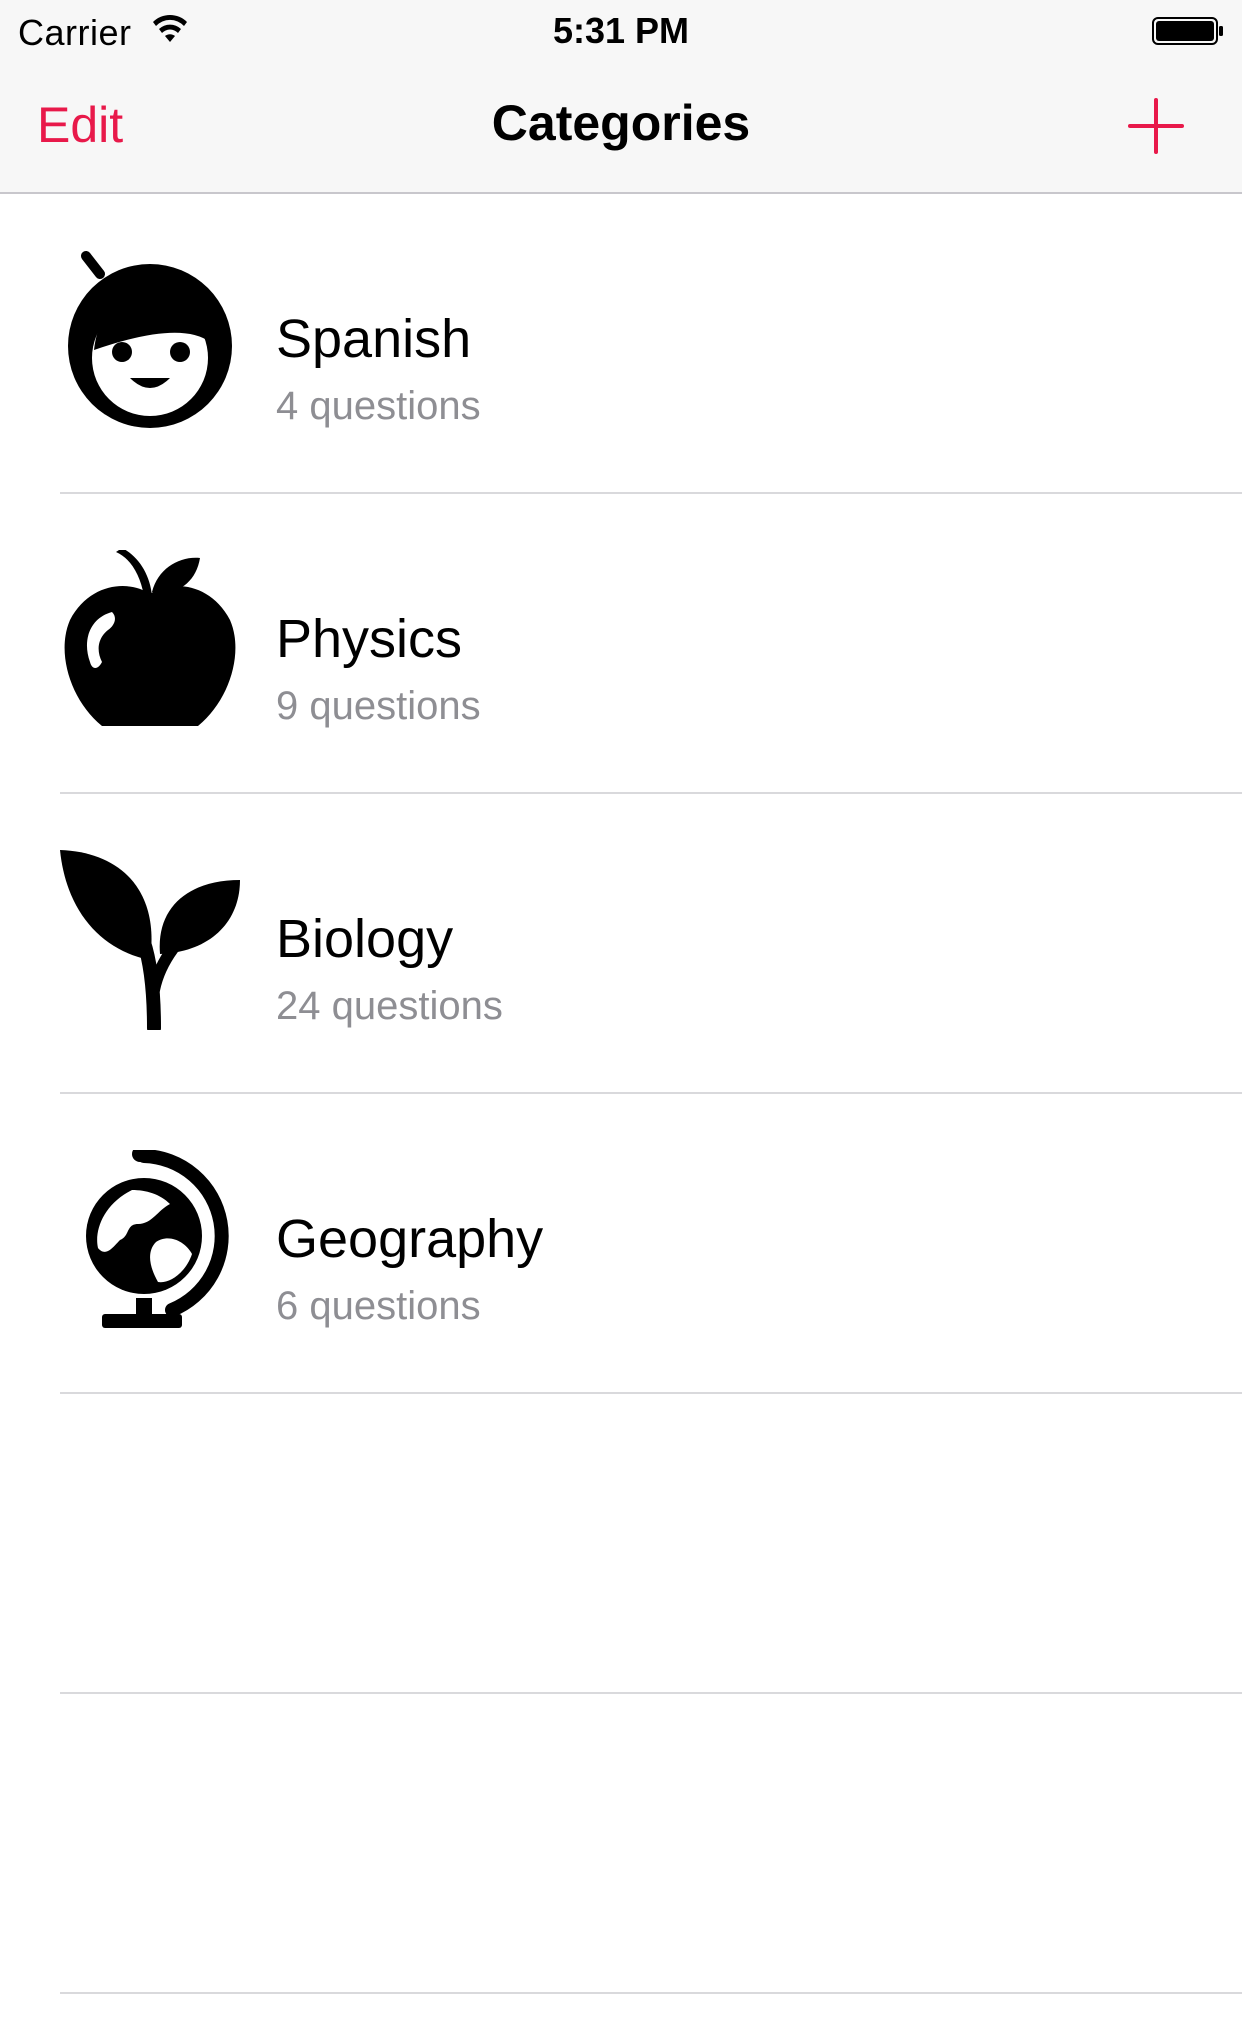  Describe the element at coordinates (150, 638) in the screenshot. I see `apple-icon` at that location.